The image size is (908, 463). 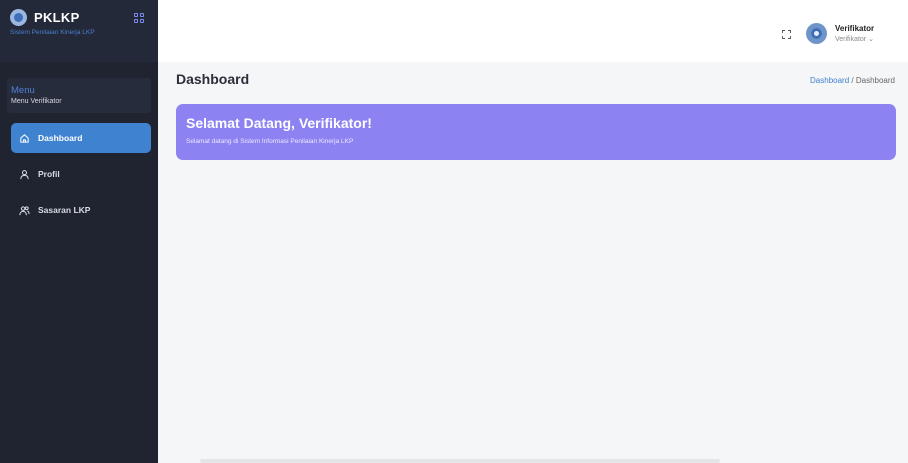 I want to click on brand-name: PKLKP, so click(x=57, y=17).